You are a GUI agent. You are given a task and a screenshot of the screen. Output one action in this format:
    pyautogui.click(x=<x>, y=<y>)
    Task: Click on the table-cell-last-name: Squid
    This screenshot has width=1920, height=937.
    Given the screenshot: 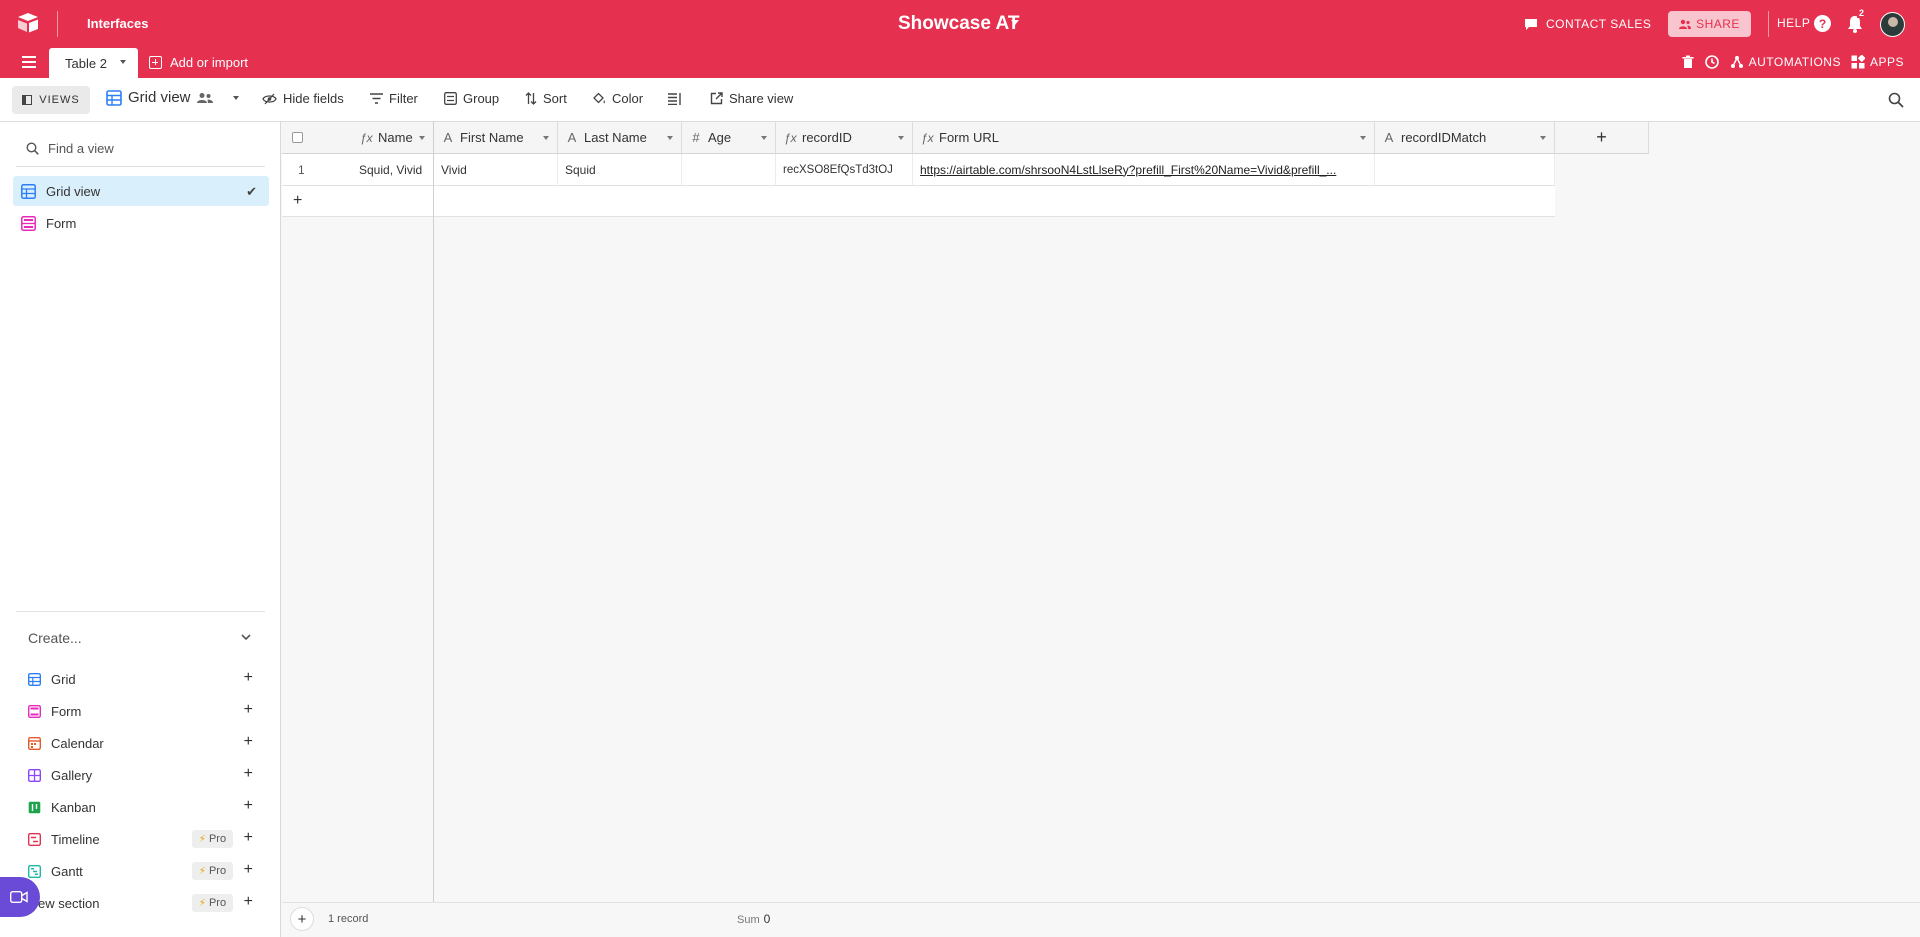 What is the action you would take?
    pyautogui.click(x=620, y=170)
    